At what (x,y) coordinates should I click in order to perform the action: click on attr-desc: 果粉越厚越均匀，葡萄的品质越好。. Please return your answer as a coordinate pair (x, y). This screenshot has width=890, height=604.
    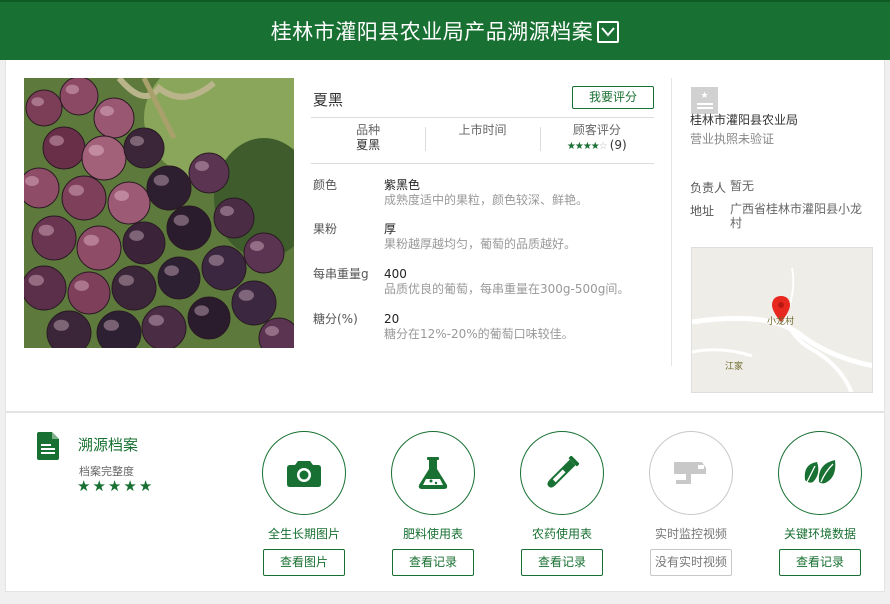
    Looking at the image, I should click on (480, 244).